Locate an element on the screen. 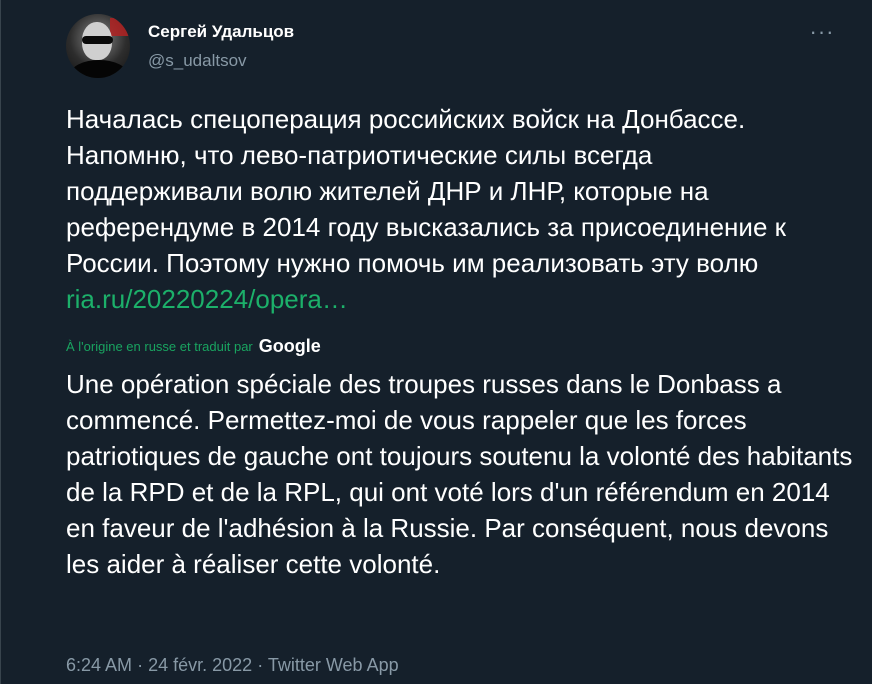  translation-notice-text: À l'origine en russe et traduit par is located at coordinates (159, 346).